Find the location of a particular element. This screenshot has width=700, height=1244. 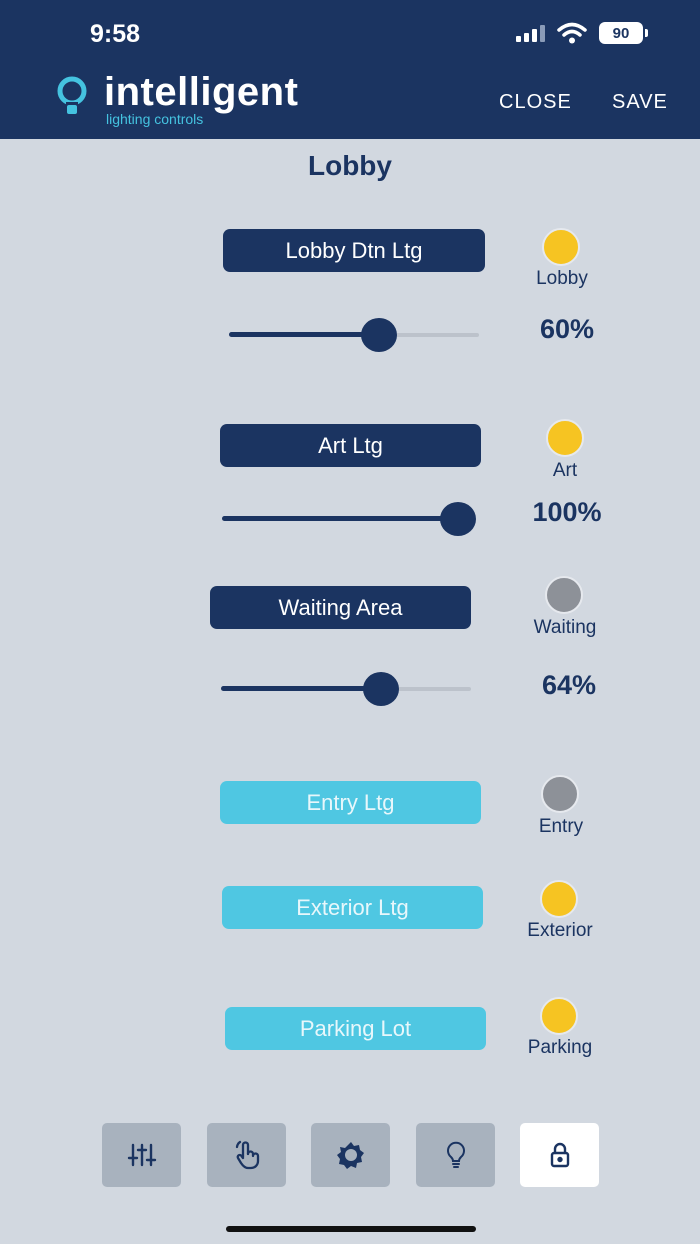

level-percent-lobby: 60% is located at coordinates (567, 329).